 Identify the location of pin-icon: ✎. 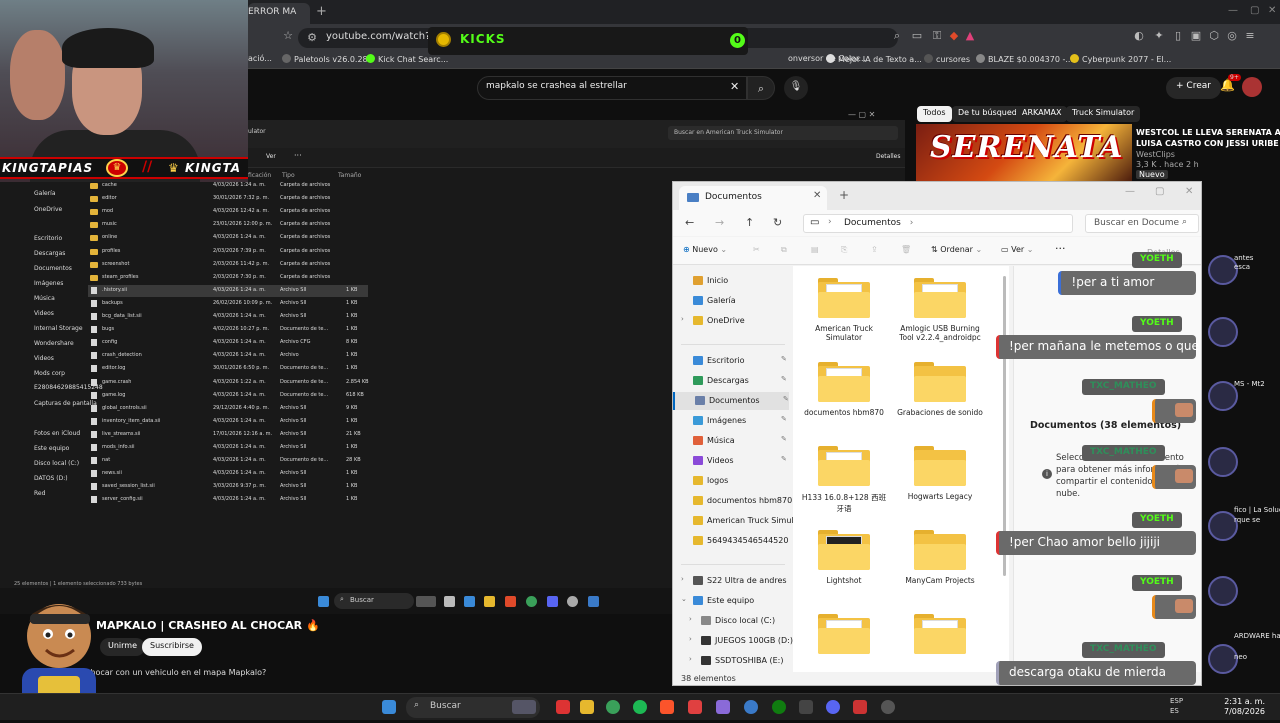
(784, 379).